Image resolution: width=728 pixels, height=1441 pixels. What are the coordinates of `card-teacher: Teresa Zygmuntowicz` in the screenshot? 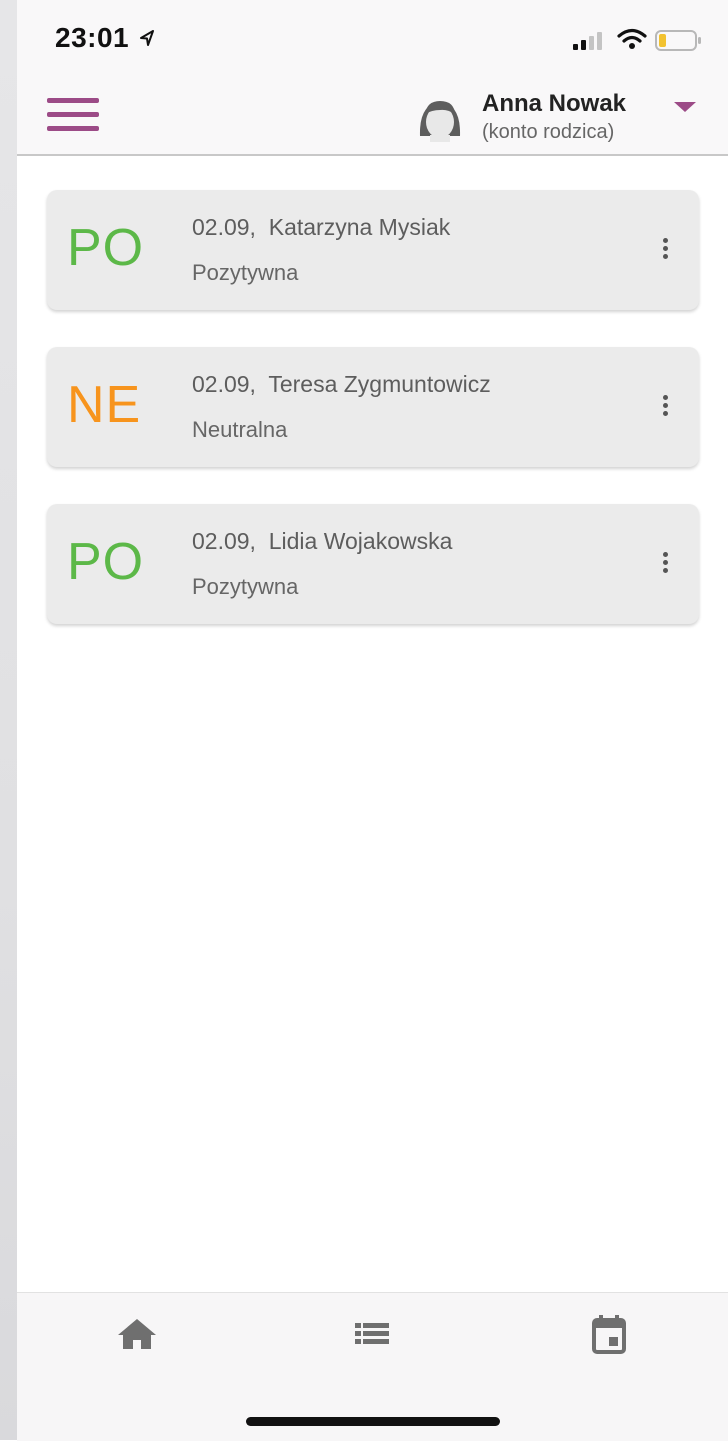 It's located at (379, 384).